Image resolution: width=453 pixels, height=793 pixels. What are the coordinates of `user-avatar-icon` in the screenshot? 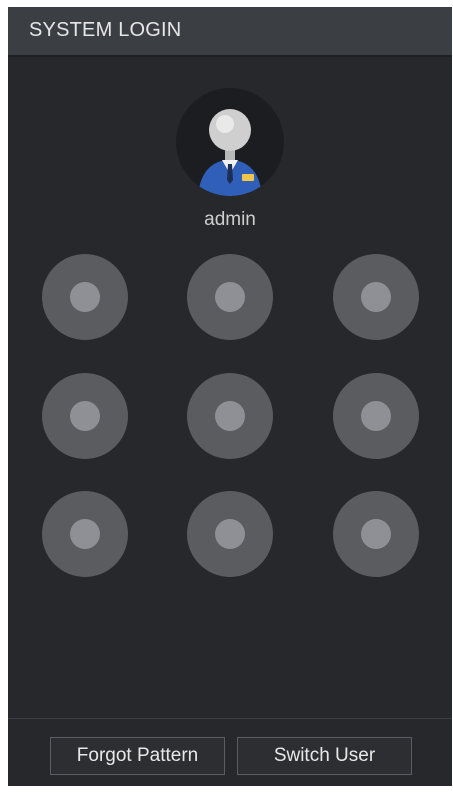 It's located at (230, 152).